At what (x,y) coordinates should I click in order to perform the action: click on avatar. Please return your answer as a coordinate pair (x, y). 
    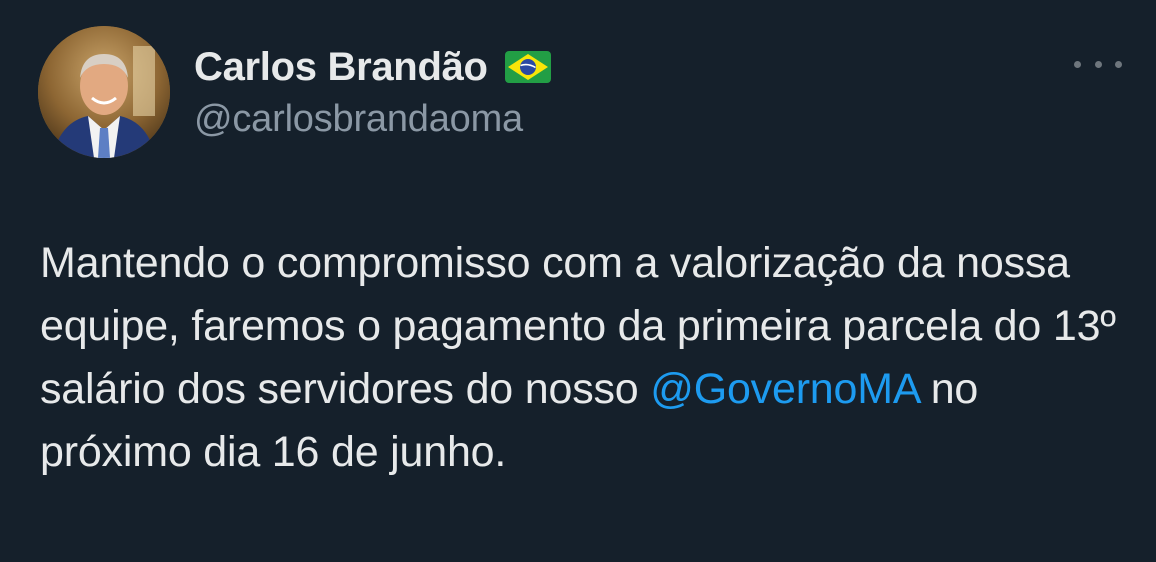
    Looking at the image, I should click on (104, 92).